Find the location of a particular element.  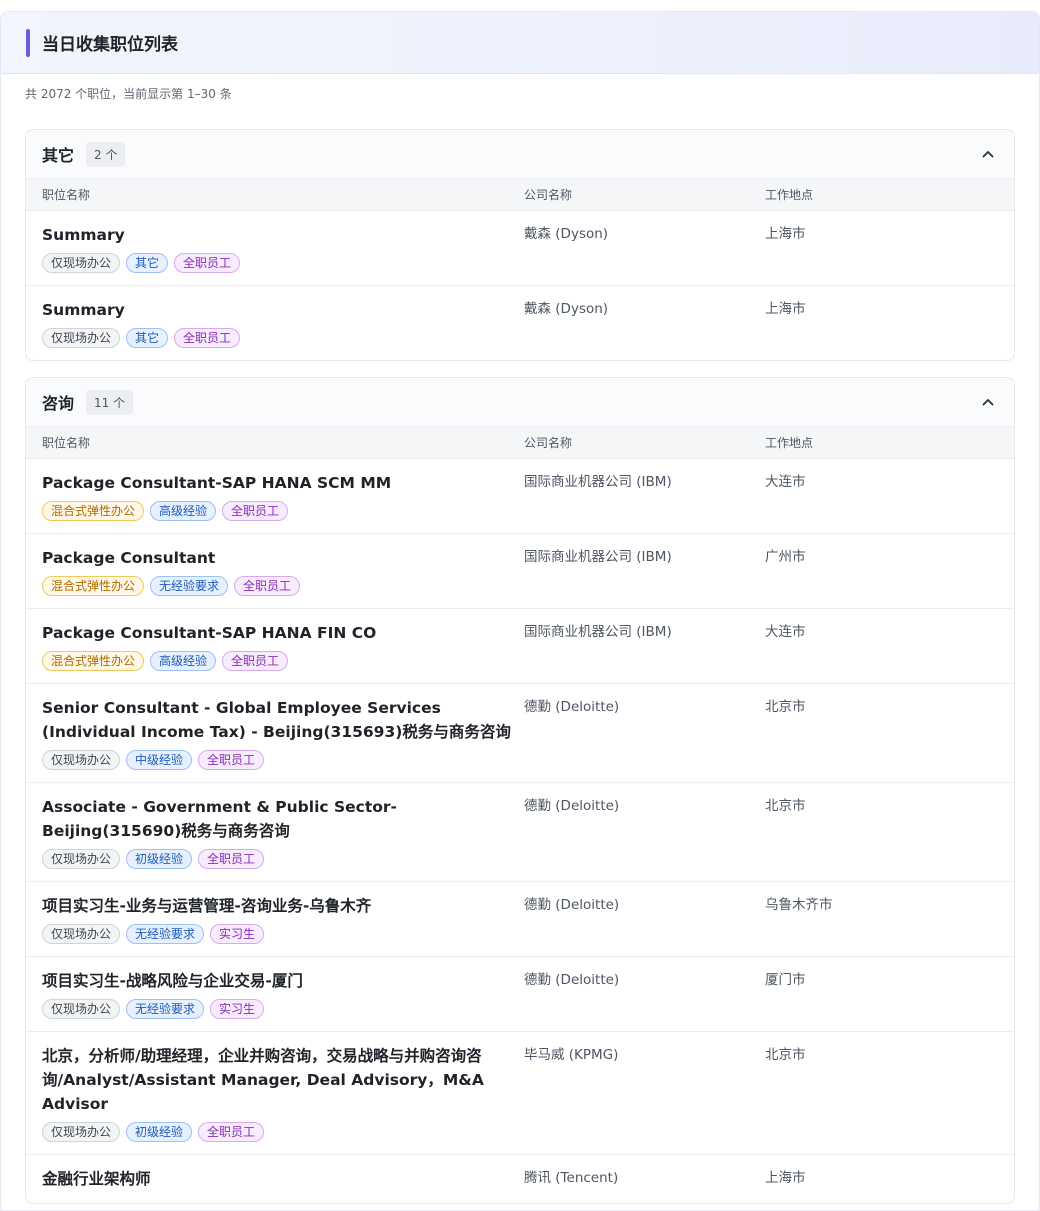

group-count-badge: 11 个 is located at coordinates (110, 402).